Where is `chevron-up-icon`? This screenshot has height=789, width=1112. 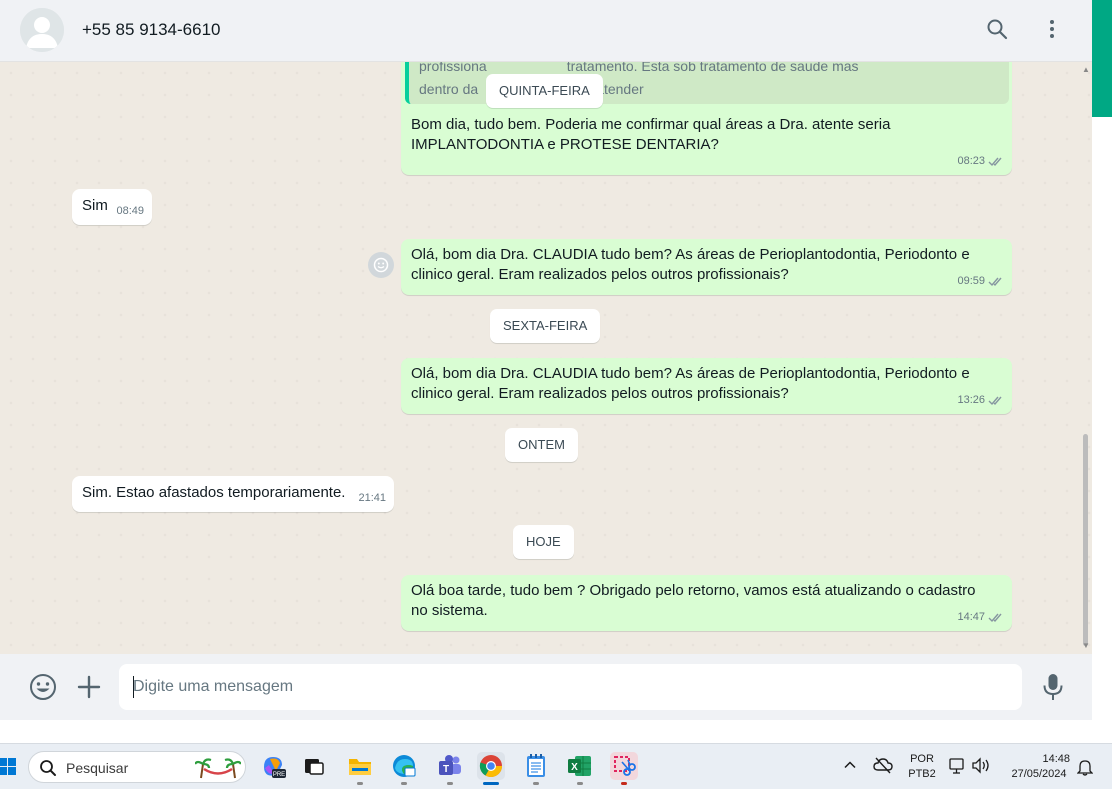 chevron-up-icon is located at coordinates (850, 765).